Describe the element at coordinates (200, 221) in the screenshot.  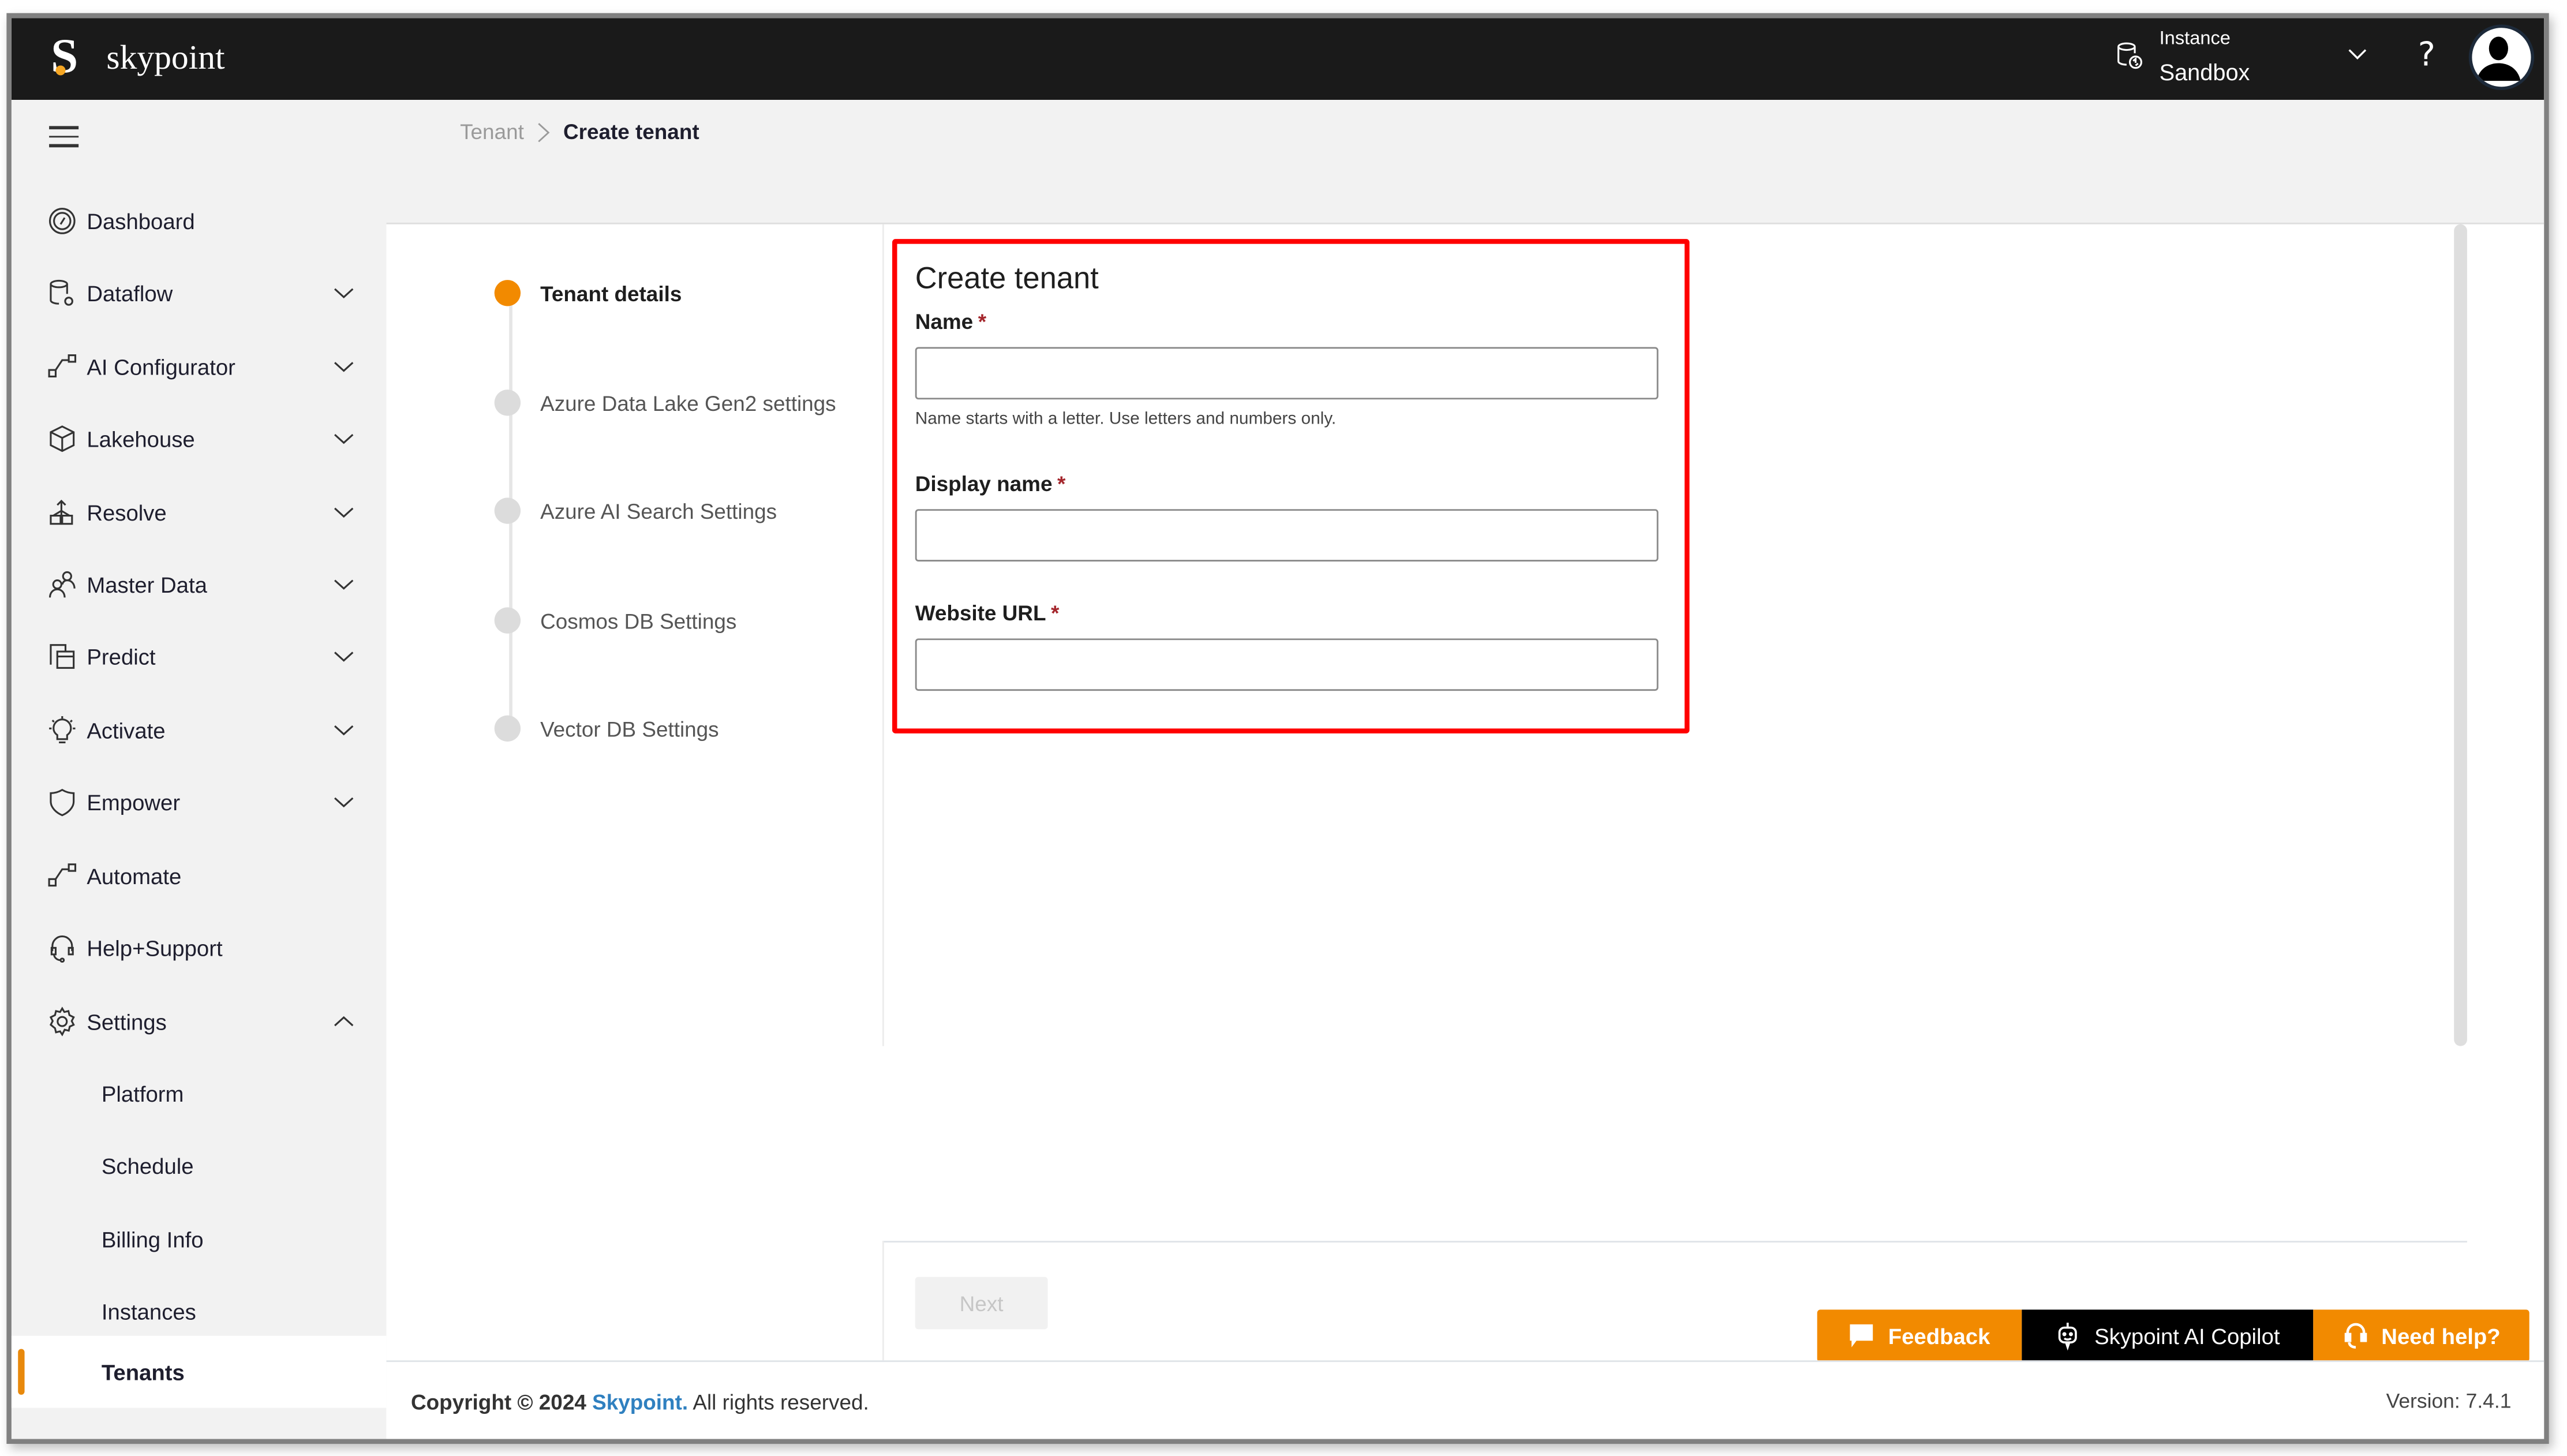
I see `sidebar-item-dashboard: Dashboard` at that location.